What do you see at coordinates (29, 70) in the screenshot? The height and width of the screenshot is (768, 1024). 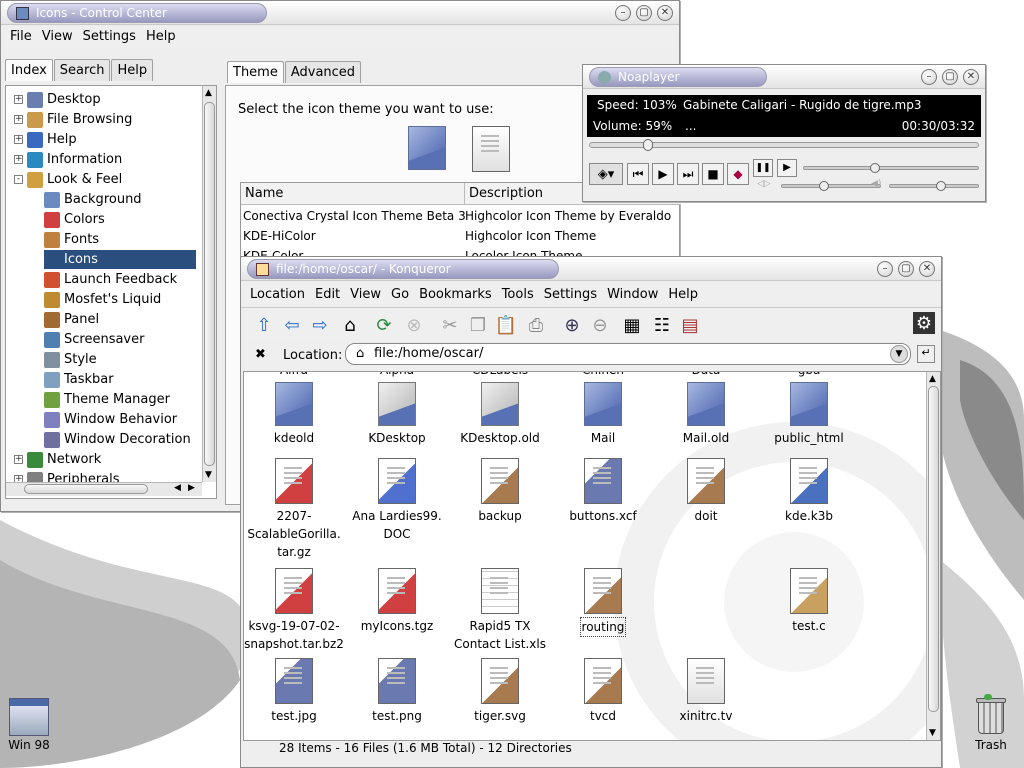 I see `tab-index: Index` at bounding box center [29, 70].